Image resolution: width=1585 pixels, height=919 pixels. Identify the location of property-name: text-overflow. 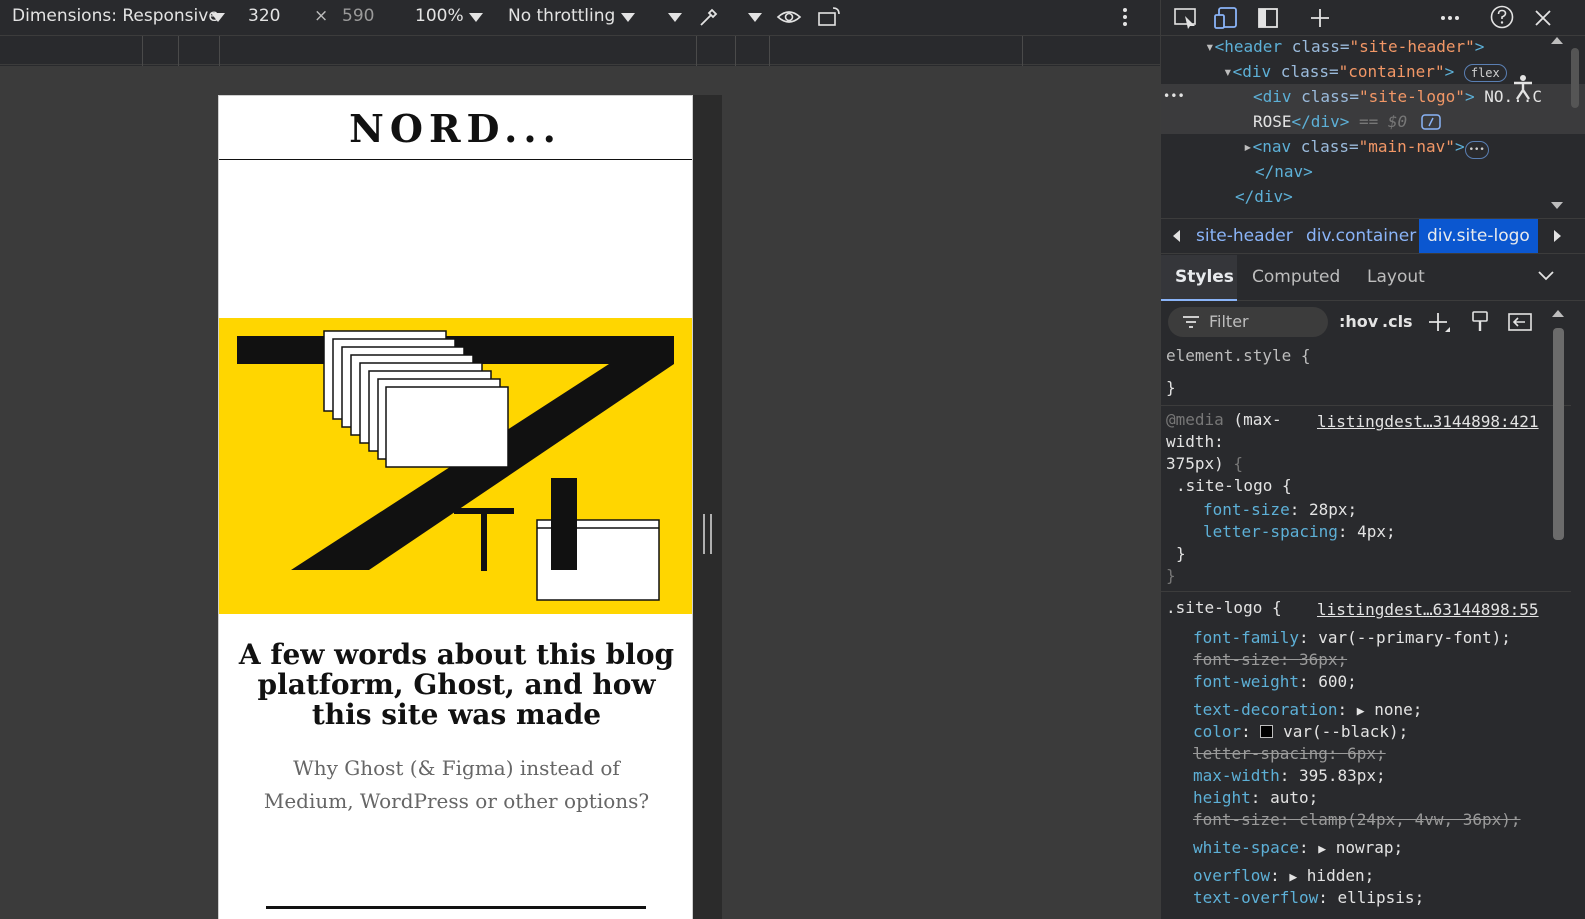
(1256, 897).